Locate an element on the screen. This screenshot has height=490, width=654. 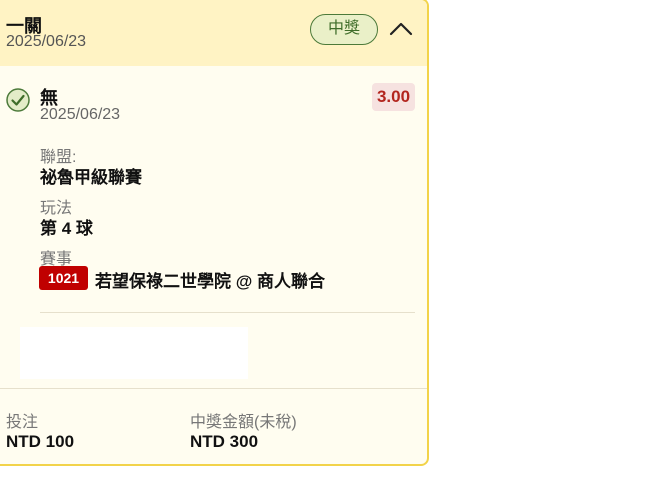
match-id-badge: 1021 is located at coordinates (63, 278).